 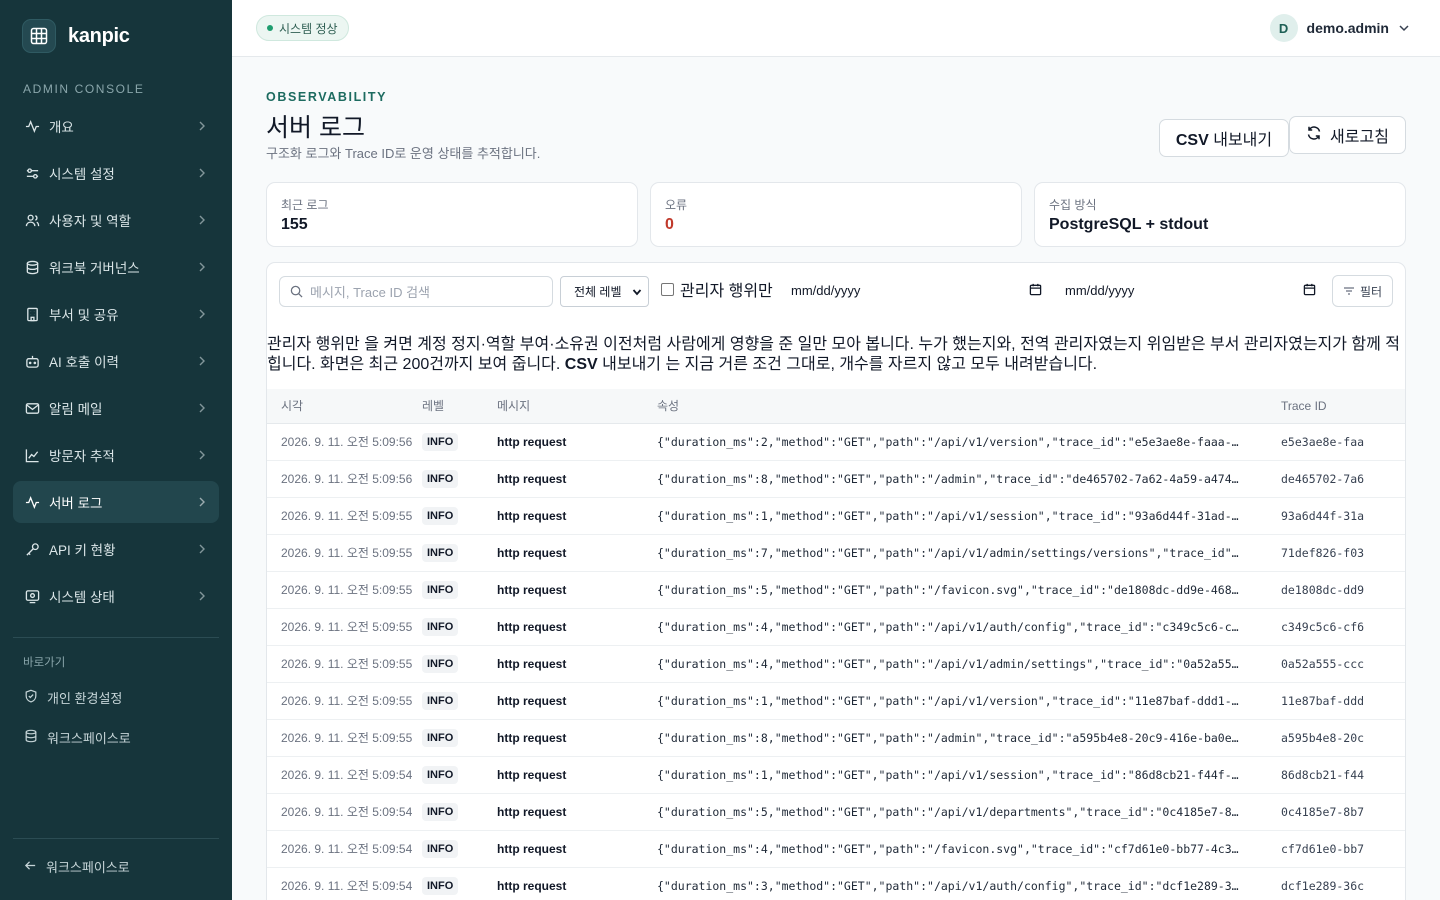 What do you see at coordinates (116, 361) in the screenshot?
I see `sidebar-item-ai-call-history: AI 호출 이력` at bounding box center [116, 361].